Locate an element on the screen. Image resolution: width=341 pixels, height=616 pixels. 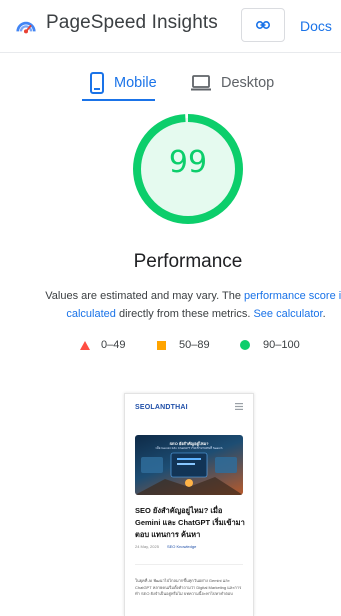
note-suffix: . is located at coordinates (324, 314).